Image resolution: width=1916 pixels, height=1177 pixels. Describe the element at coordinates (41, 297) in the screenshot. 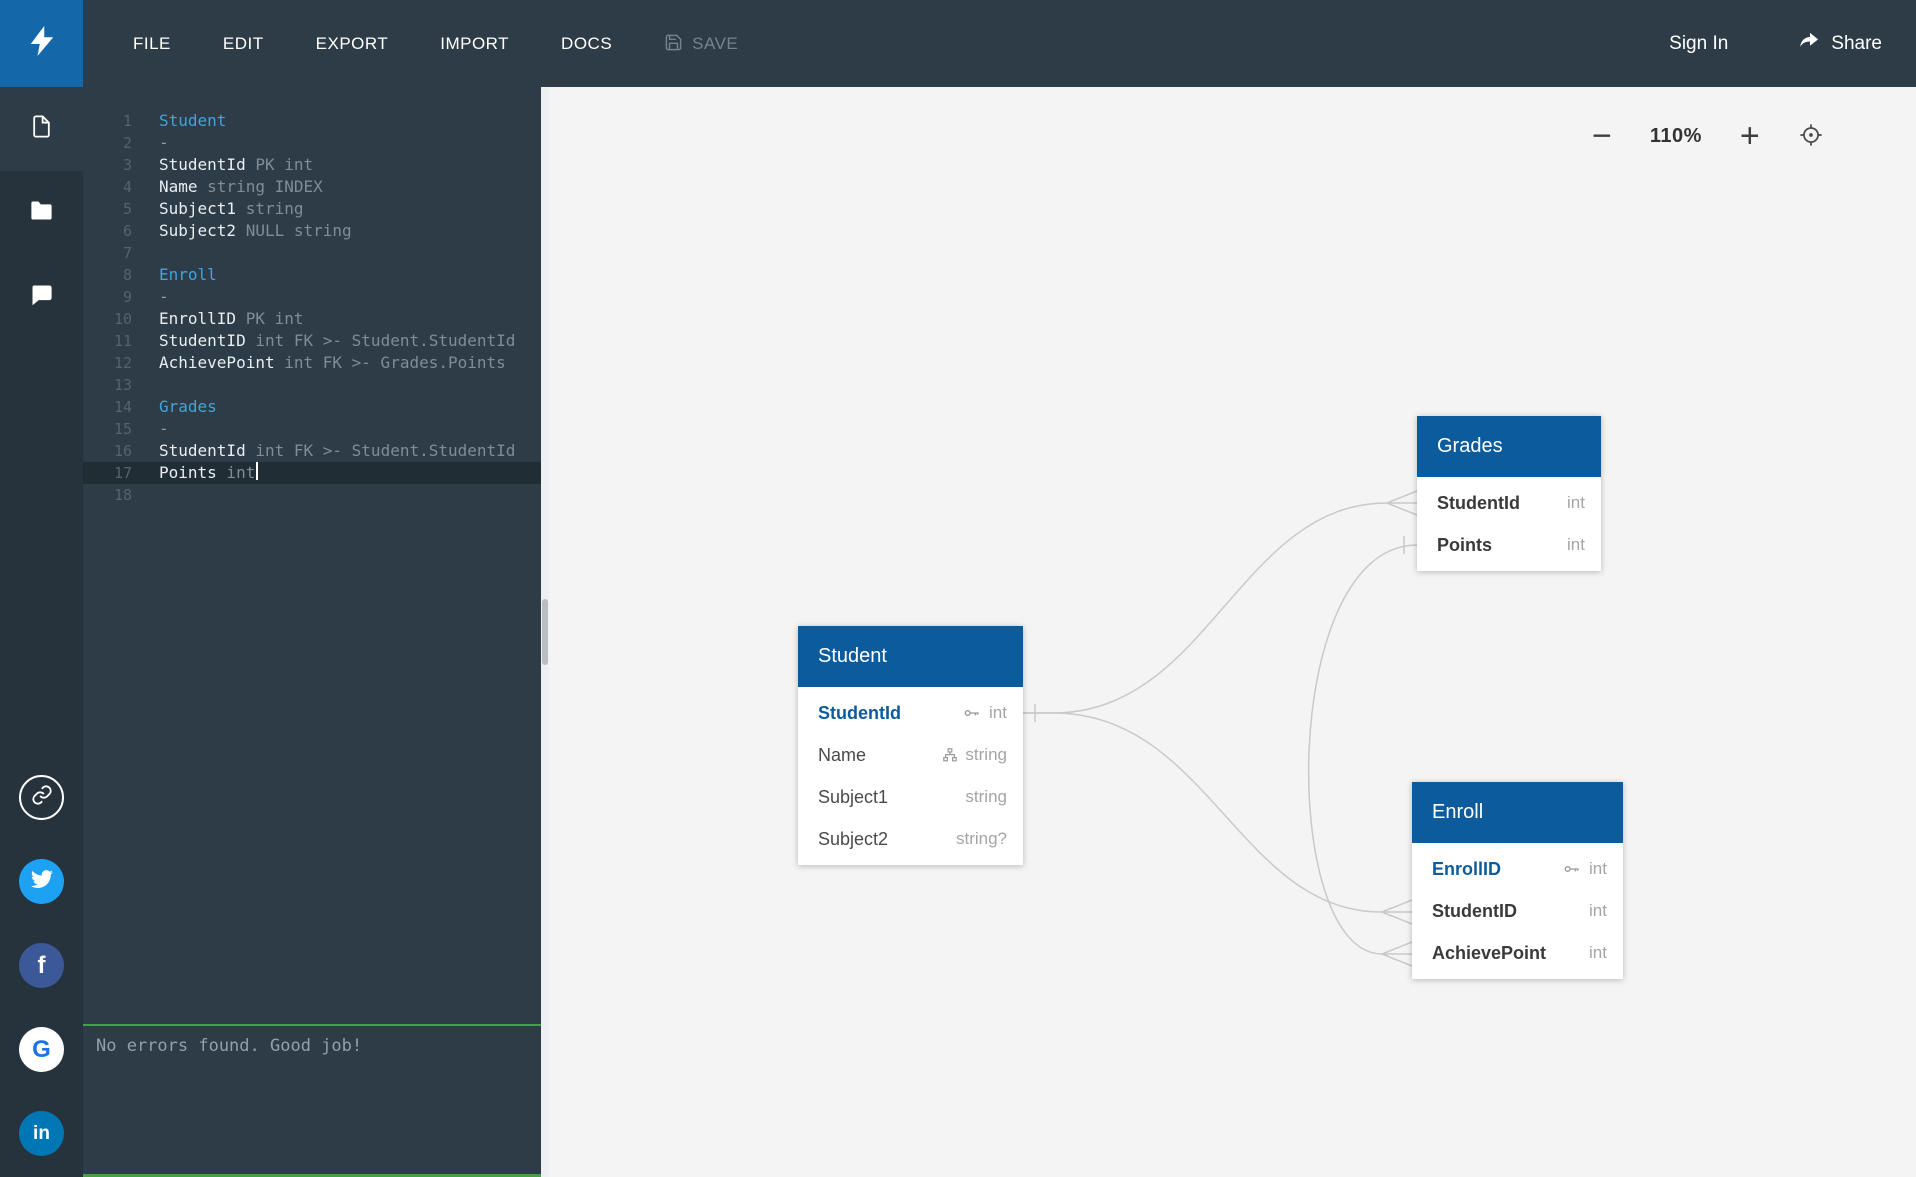

I see `sidebar-item-feedback` at that location.